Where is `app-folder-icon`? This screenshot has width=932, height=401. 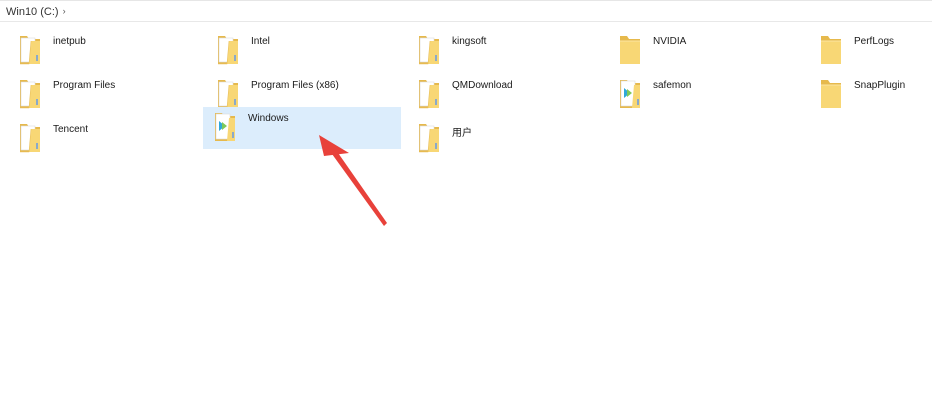
app-folder-icon is located at coordinates (630, 94).